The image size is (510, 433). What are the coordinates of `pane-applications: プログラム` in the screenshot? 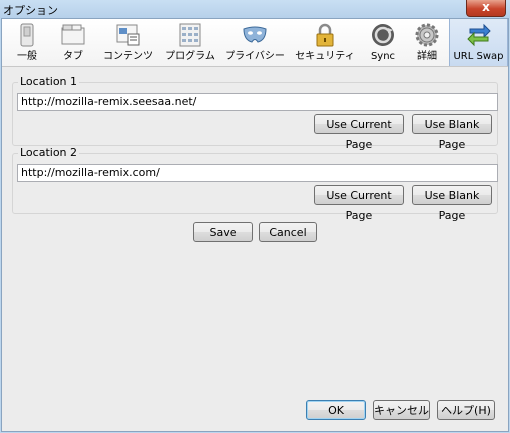 It's located at (190, 42).